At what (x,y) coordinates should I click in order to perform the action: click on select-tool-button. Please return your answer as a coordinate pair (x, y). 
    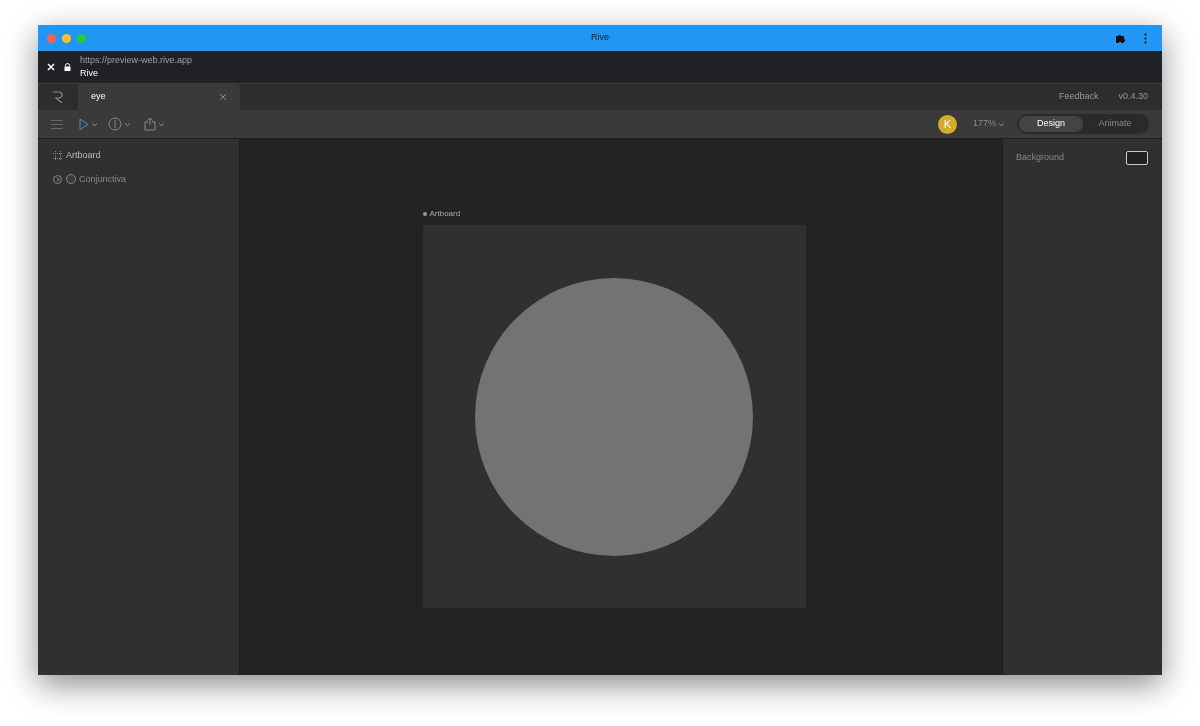
    Looking at the image, I should click on (88, 124).